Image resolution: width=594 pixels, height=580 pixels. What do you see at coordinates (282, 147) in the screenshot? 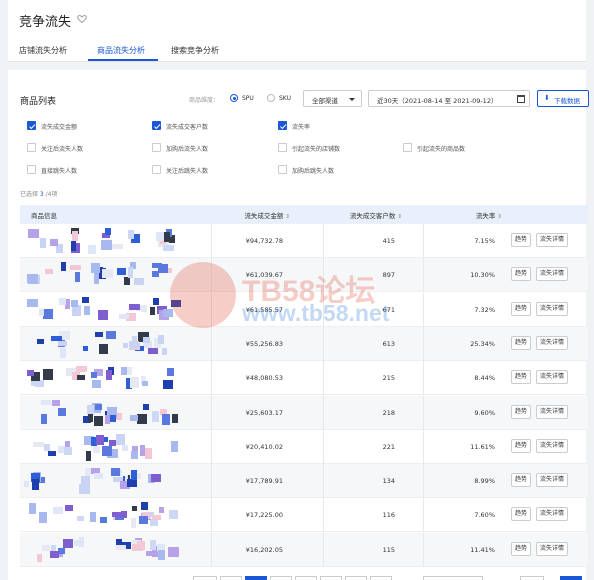
I see `checkbox-loss-shops` at bounding box center [282, 147].